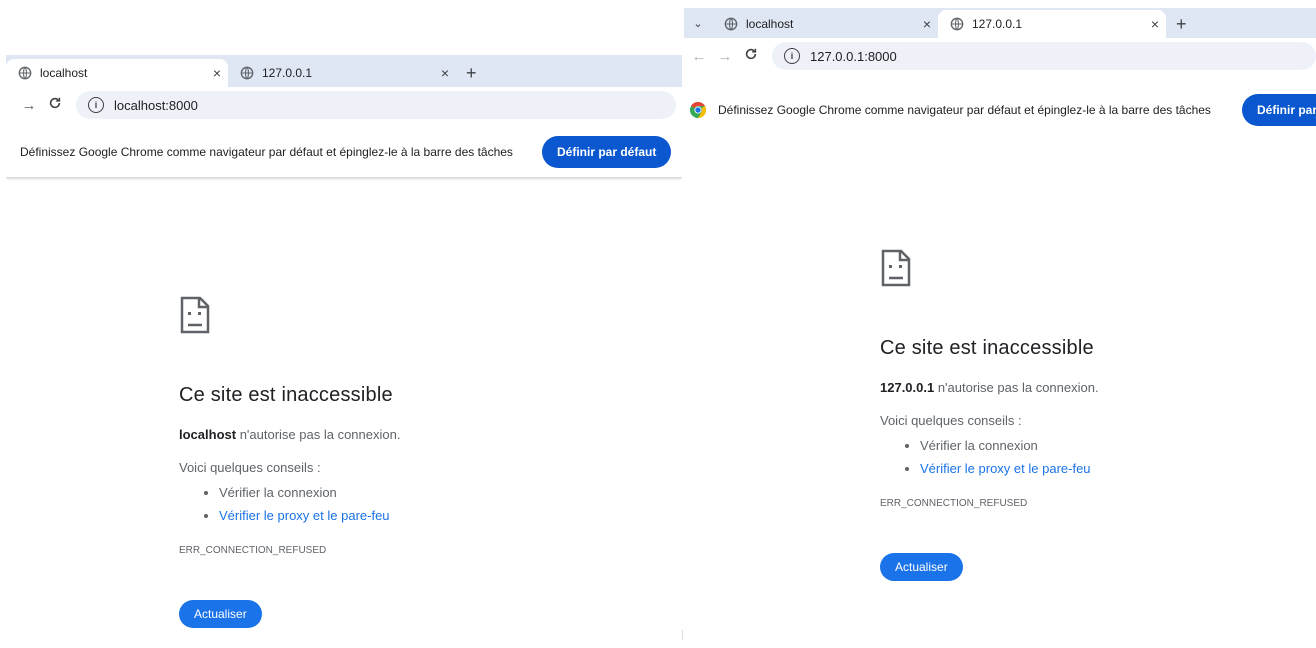 This screenshot has width=1316, height=648. I want to click on back-arrow-icon: ←, so click(699, 56).